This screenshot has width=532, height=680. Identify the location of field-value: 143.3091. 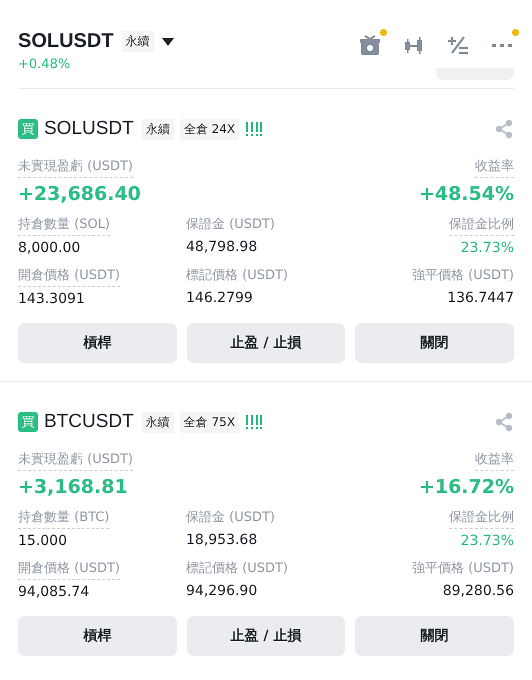
(51, 299).